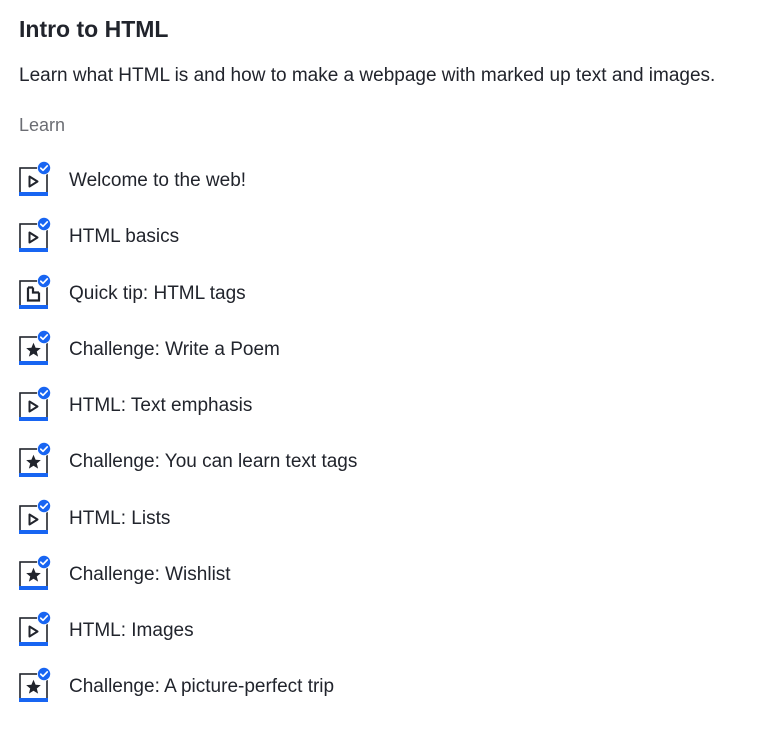 This screenshot has height=739, width=769. I want to click on lesson-label: Quick tip: HTML tags, so click(157, 293).